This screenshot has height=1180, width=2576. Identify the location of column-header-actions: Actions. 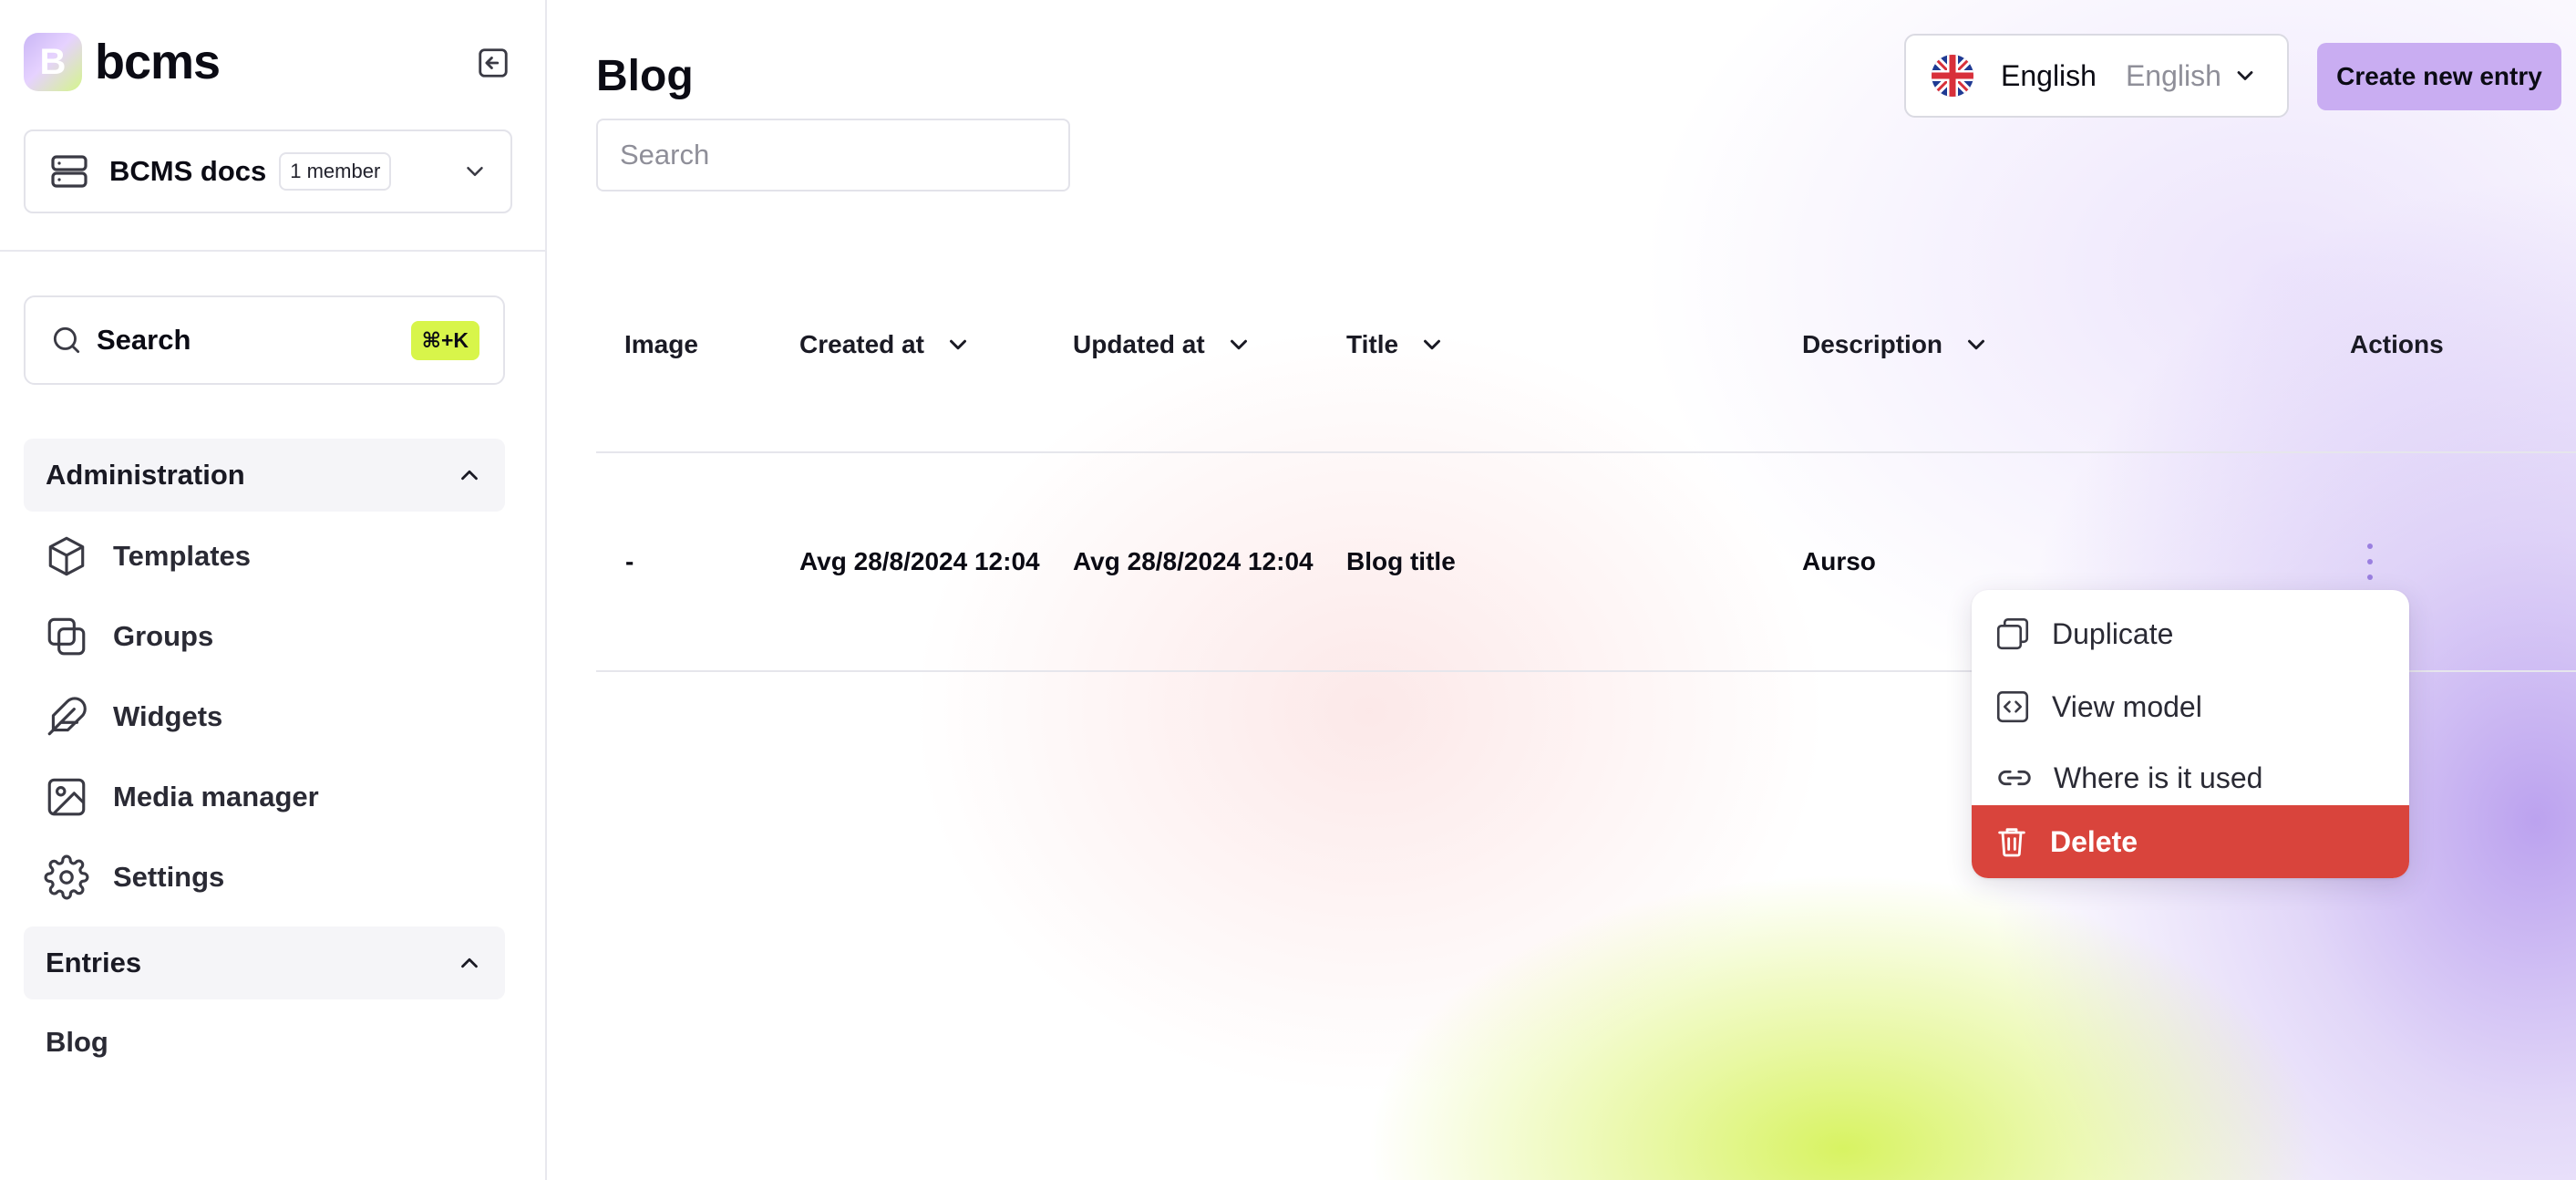
(2397, 345).